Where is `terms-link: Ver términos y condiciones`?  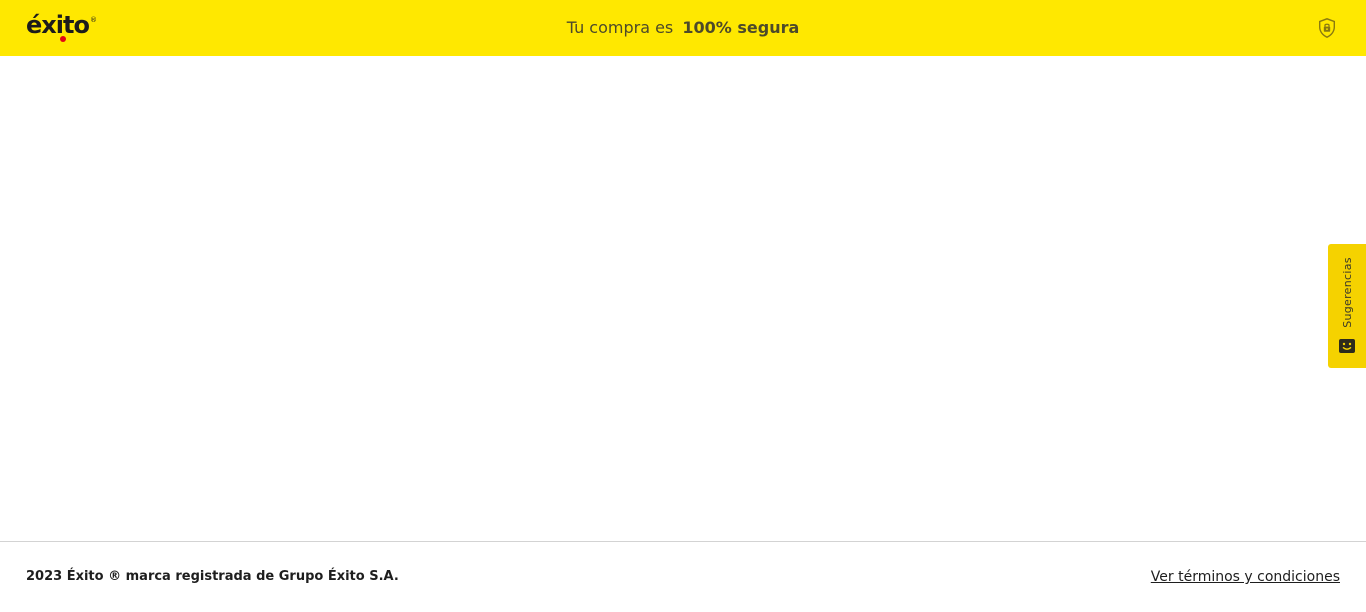
terms-link: Ver términos y condiciones is located at coordinates (1245, 577).